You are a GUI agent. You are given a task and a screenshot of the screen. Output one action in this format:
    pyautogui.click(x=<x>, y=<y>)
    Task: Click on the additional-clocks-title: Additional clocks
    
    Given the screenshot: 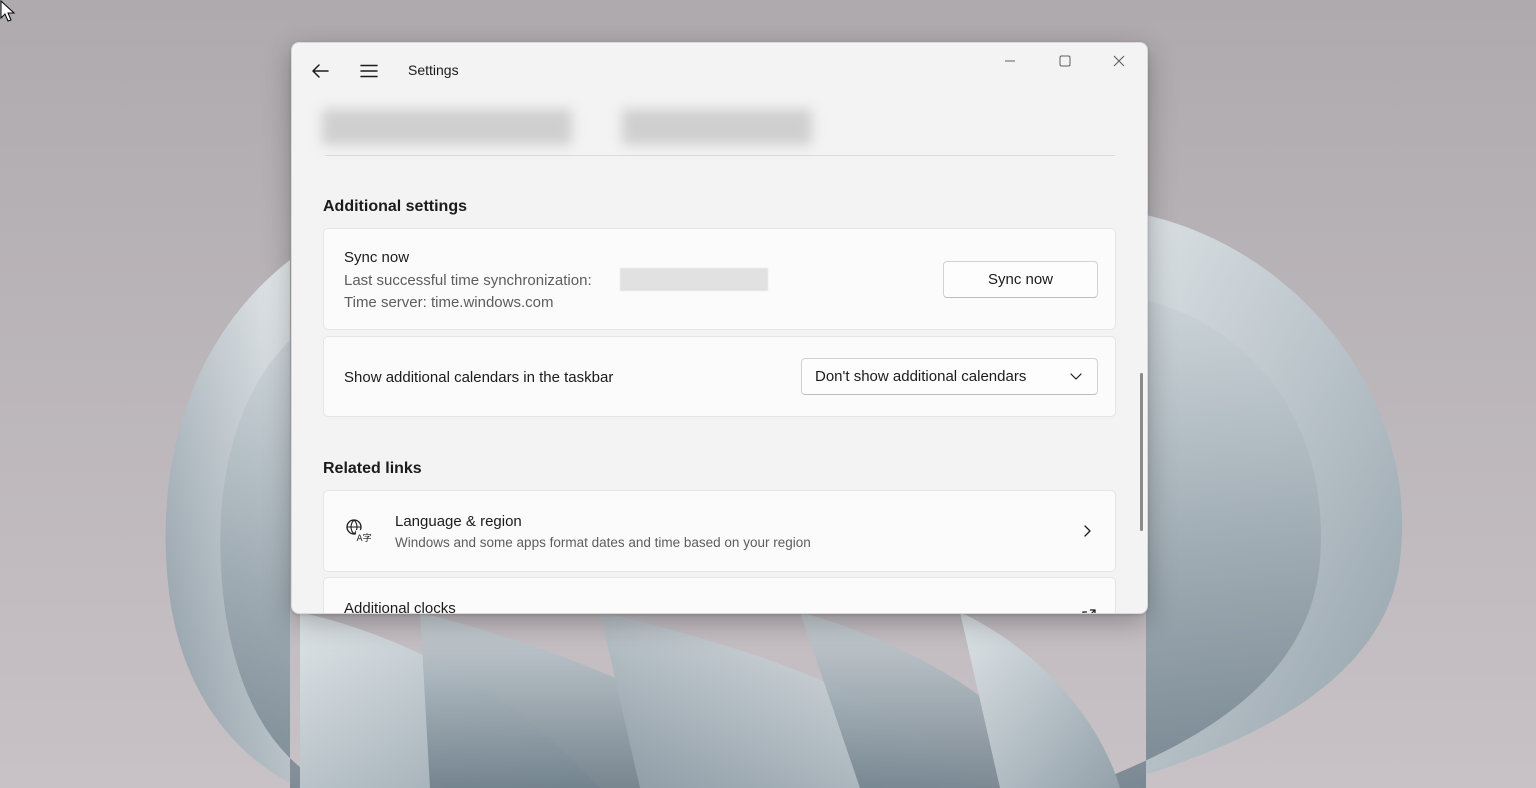 What is the action you would take?
    pyautogui.click(x=400, y=607)
    